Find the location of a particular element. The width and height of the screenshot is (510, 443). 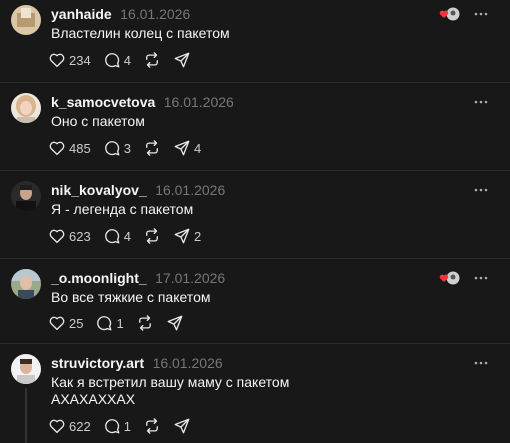

post-actions: 234 4 is located at coordinates (125, 60).